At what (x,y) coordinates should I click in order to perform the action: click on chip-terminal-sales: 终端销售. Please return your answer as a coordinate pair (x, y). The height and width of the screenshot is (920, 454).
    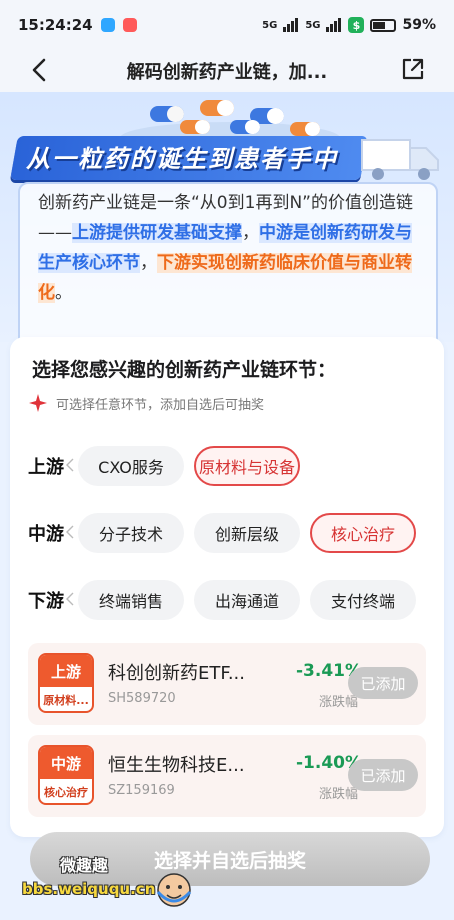
    Looking at the image, I should click on (131, 600).